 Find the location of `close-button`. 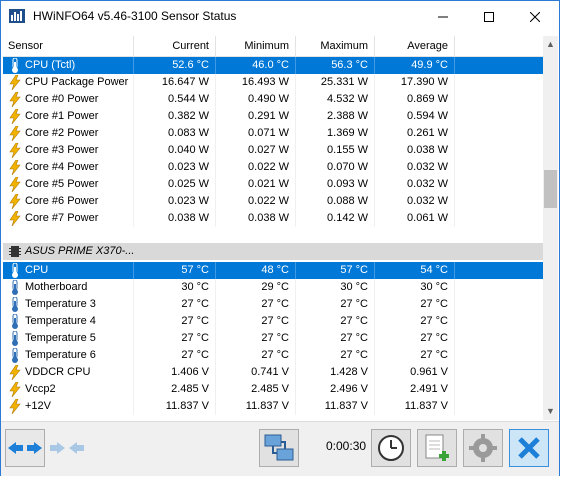

close-button is located at coordinates (535, 16).